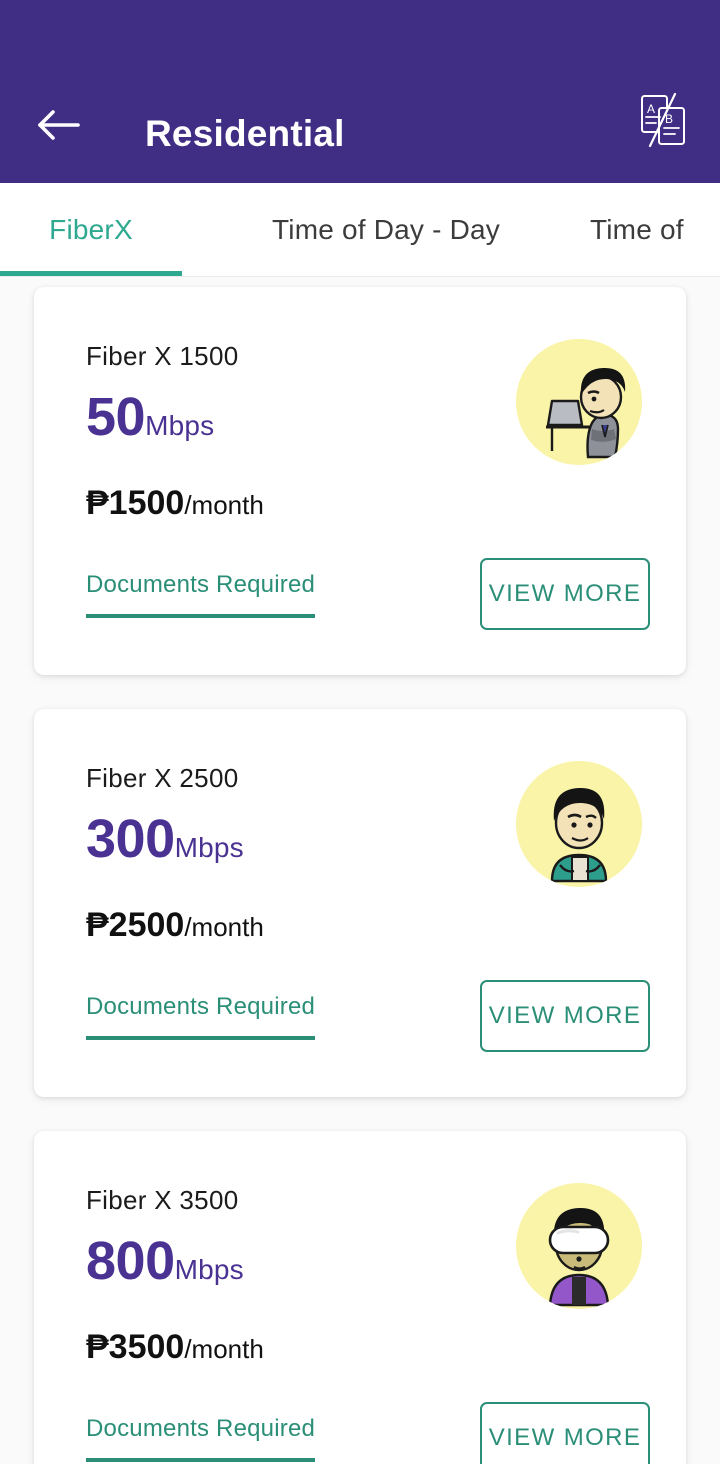 The width and height of the screenshot is (720, 1464). I want to click on plan-details: Fiber X 2500 300 Mbps ₱2500 /month, so click(301, 852).